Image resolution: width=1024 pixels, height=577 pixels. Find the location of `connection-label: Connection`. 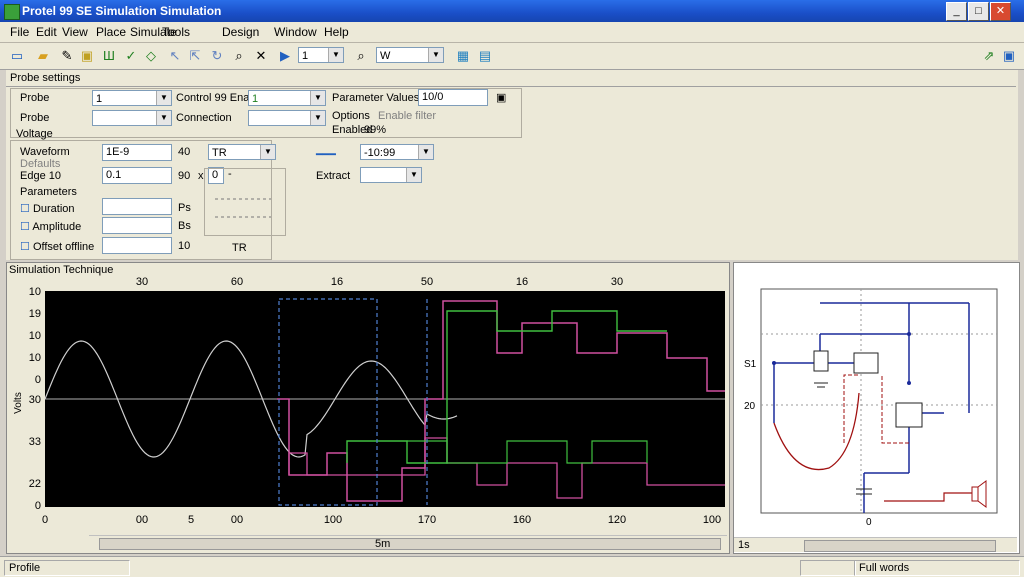

connection-label: Connection is located at coordinates (204, 118).